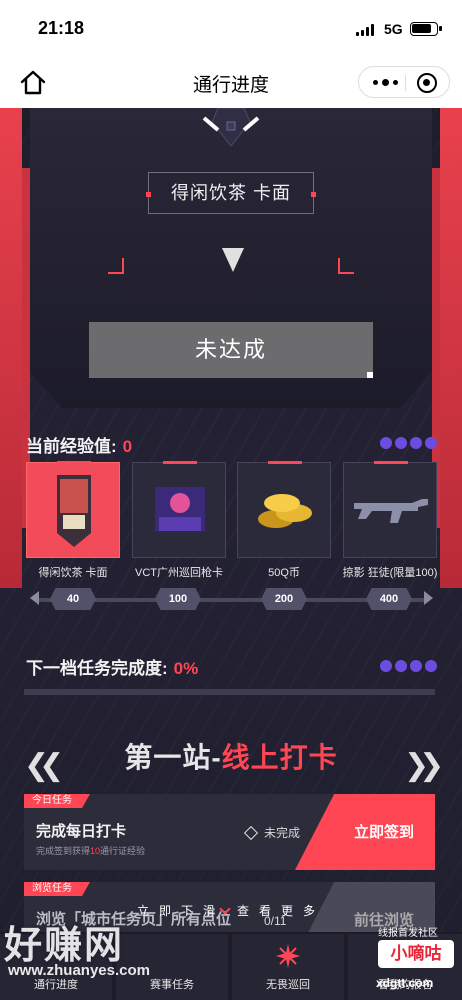 The width and height of the screenshot is (462, 1000). I want to click on star-icon, so click(288, 958).